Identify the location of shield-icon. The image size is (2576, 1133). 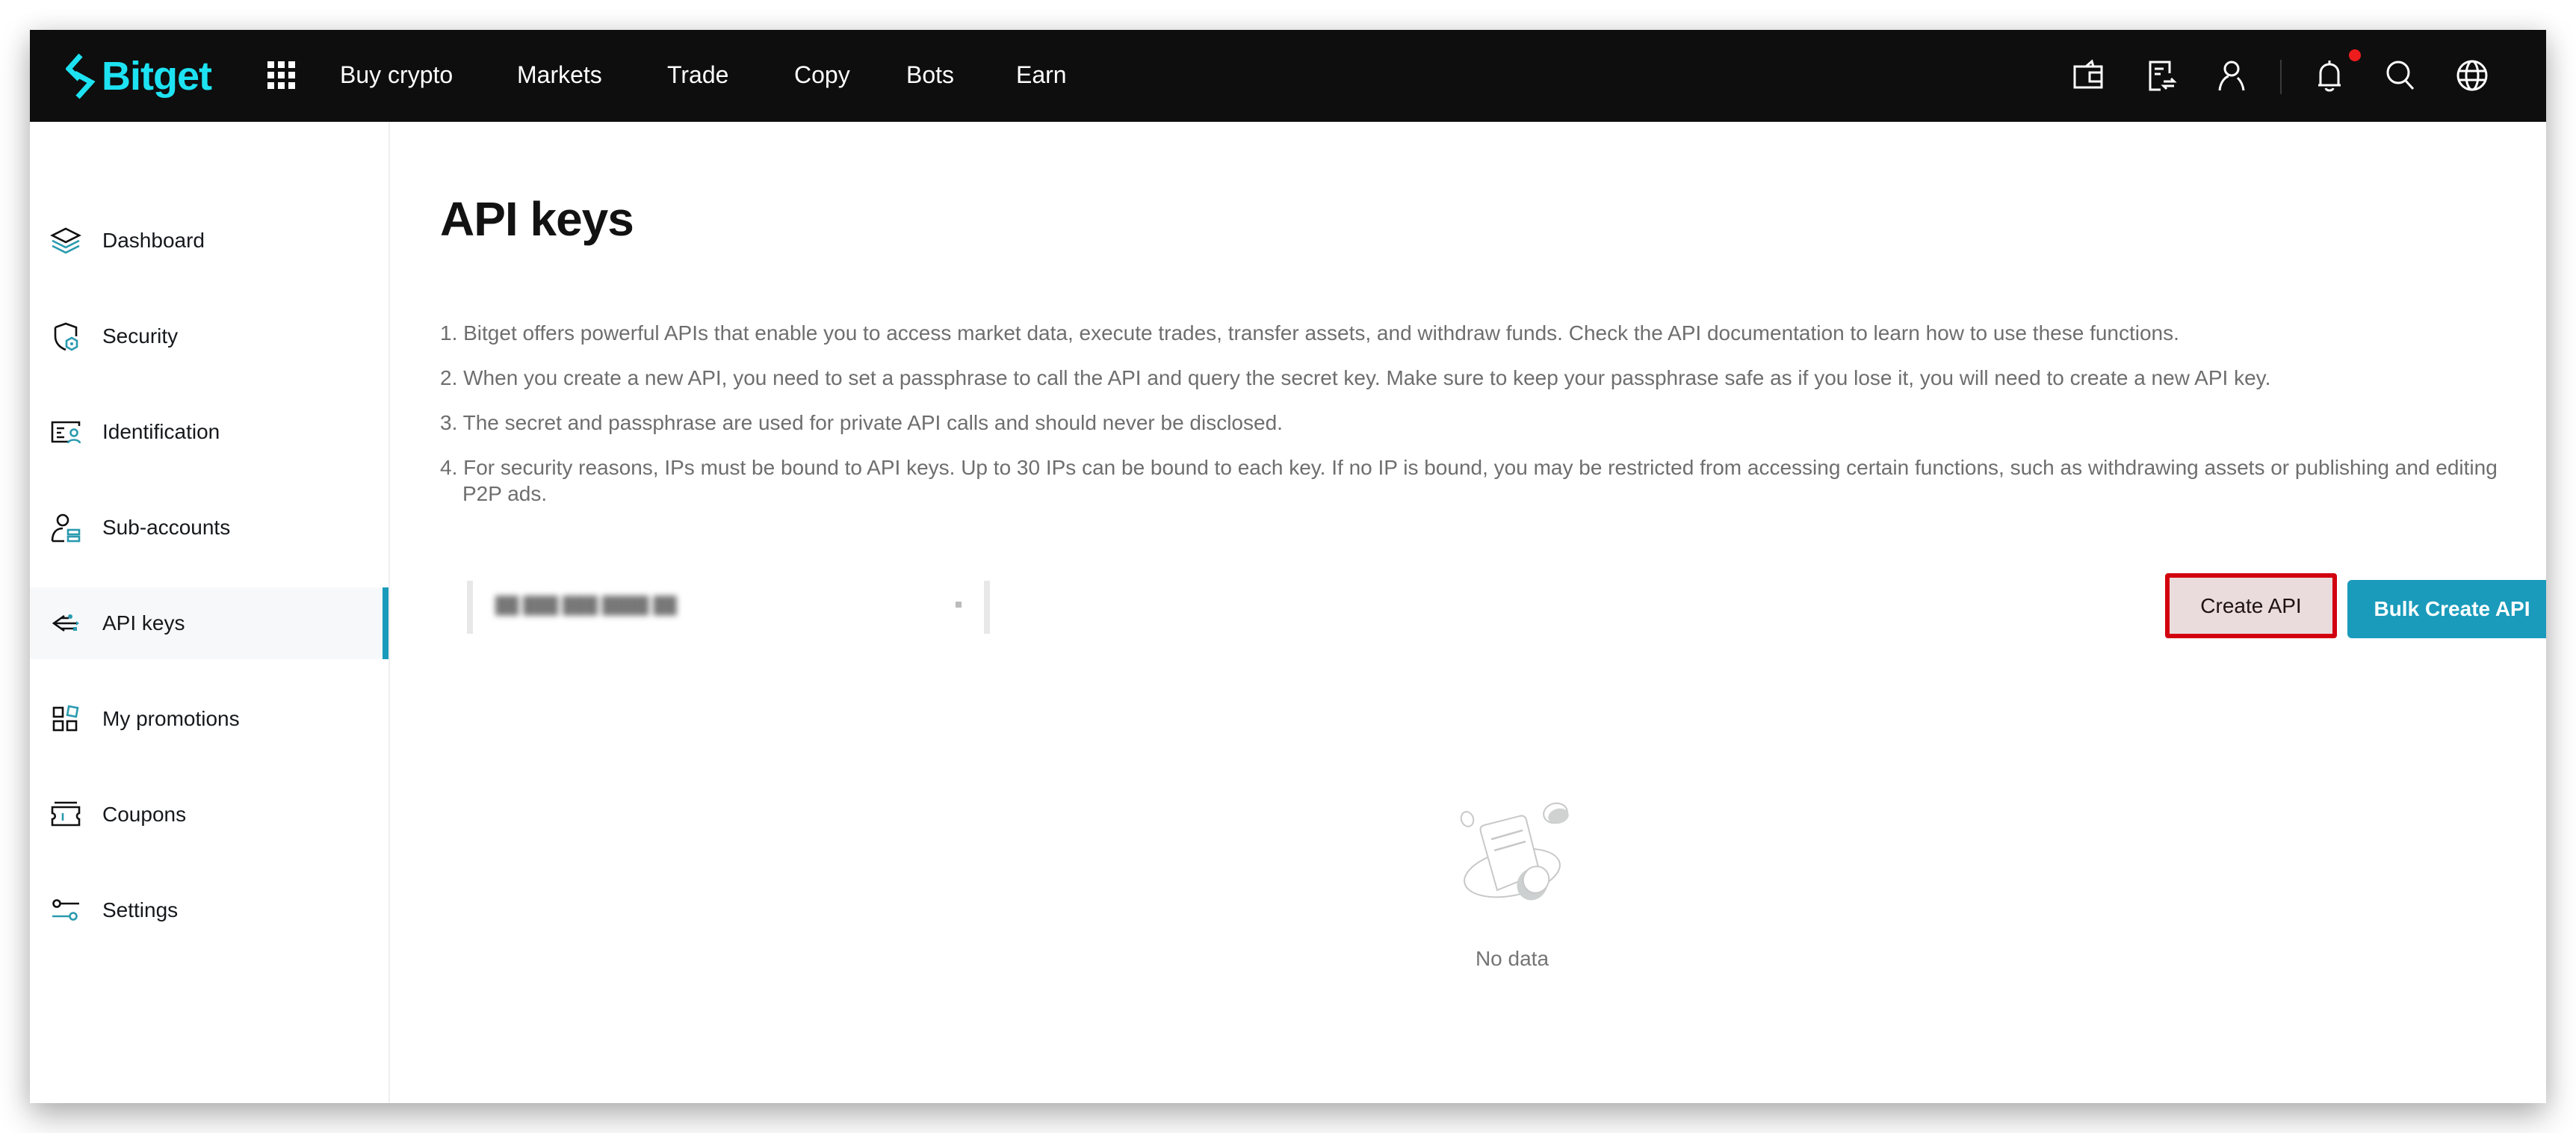
(65, 336).